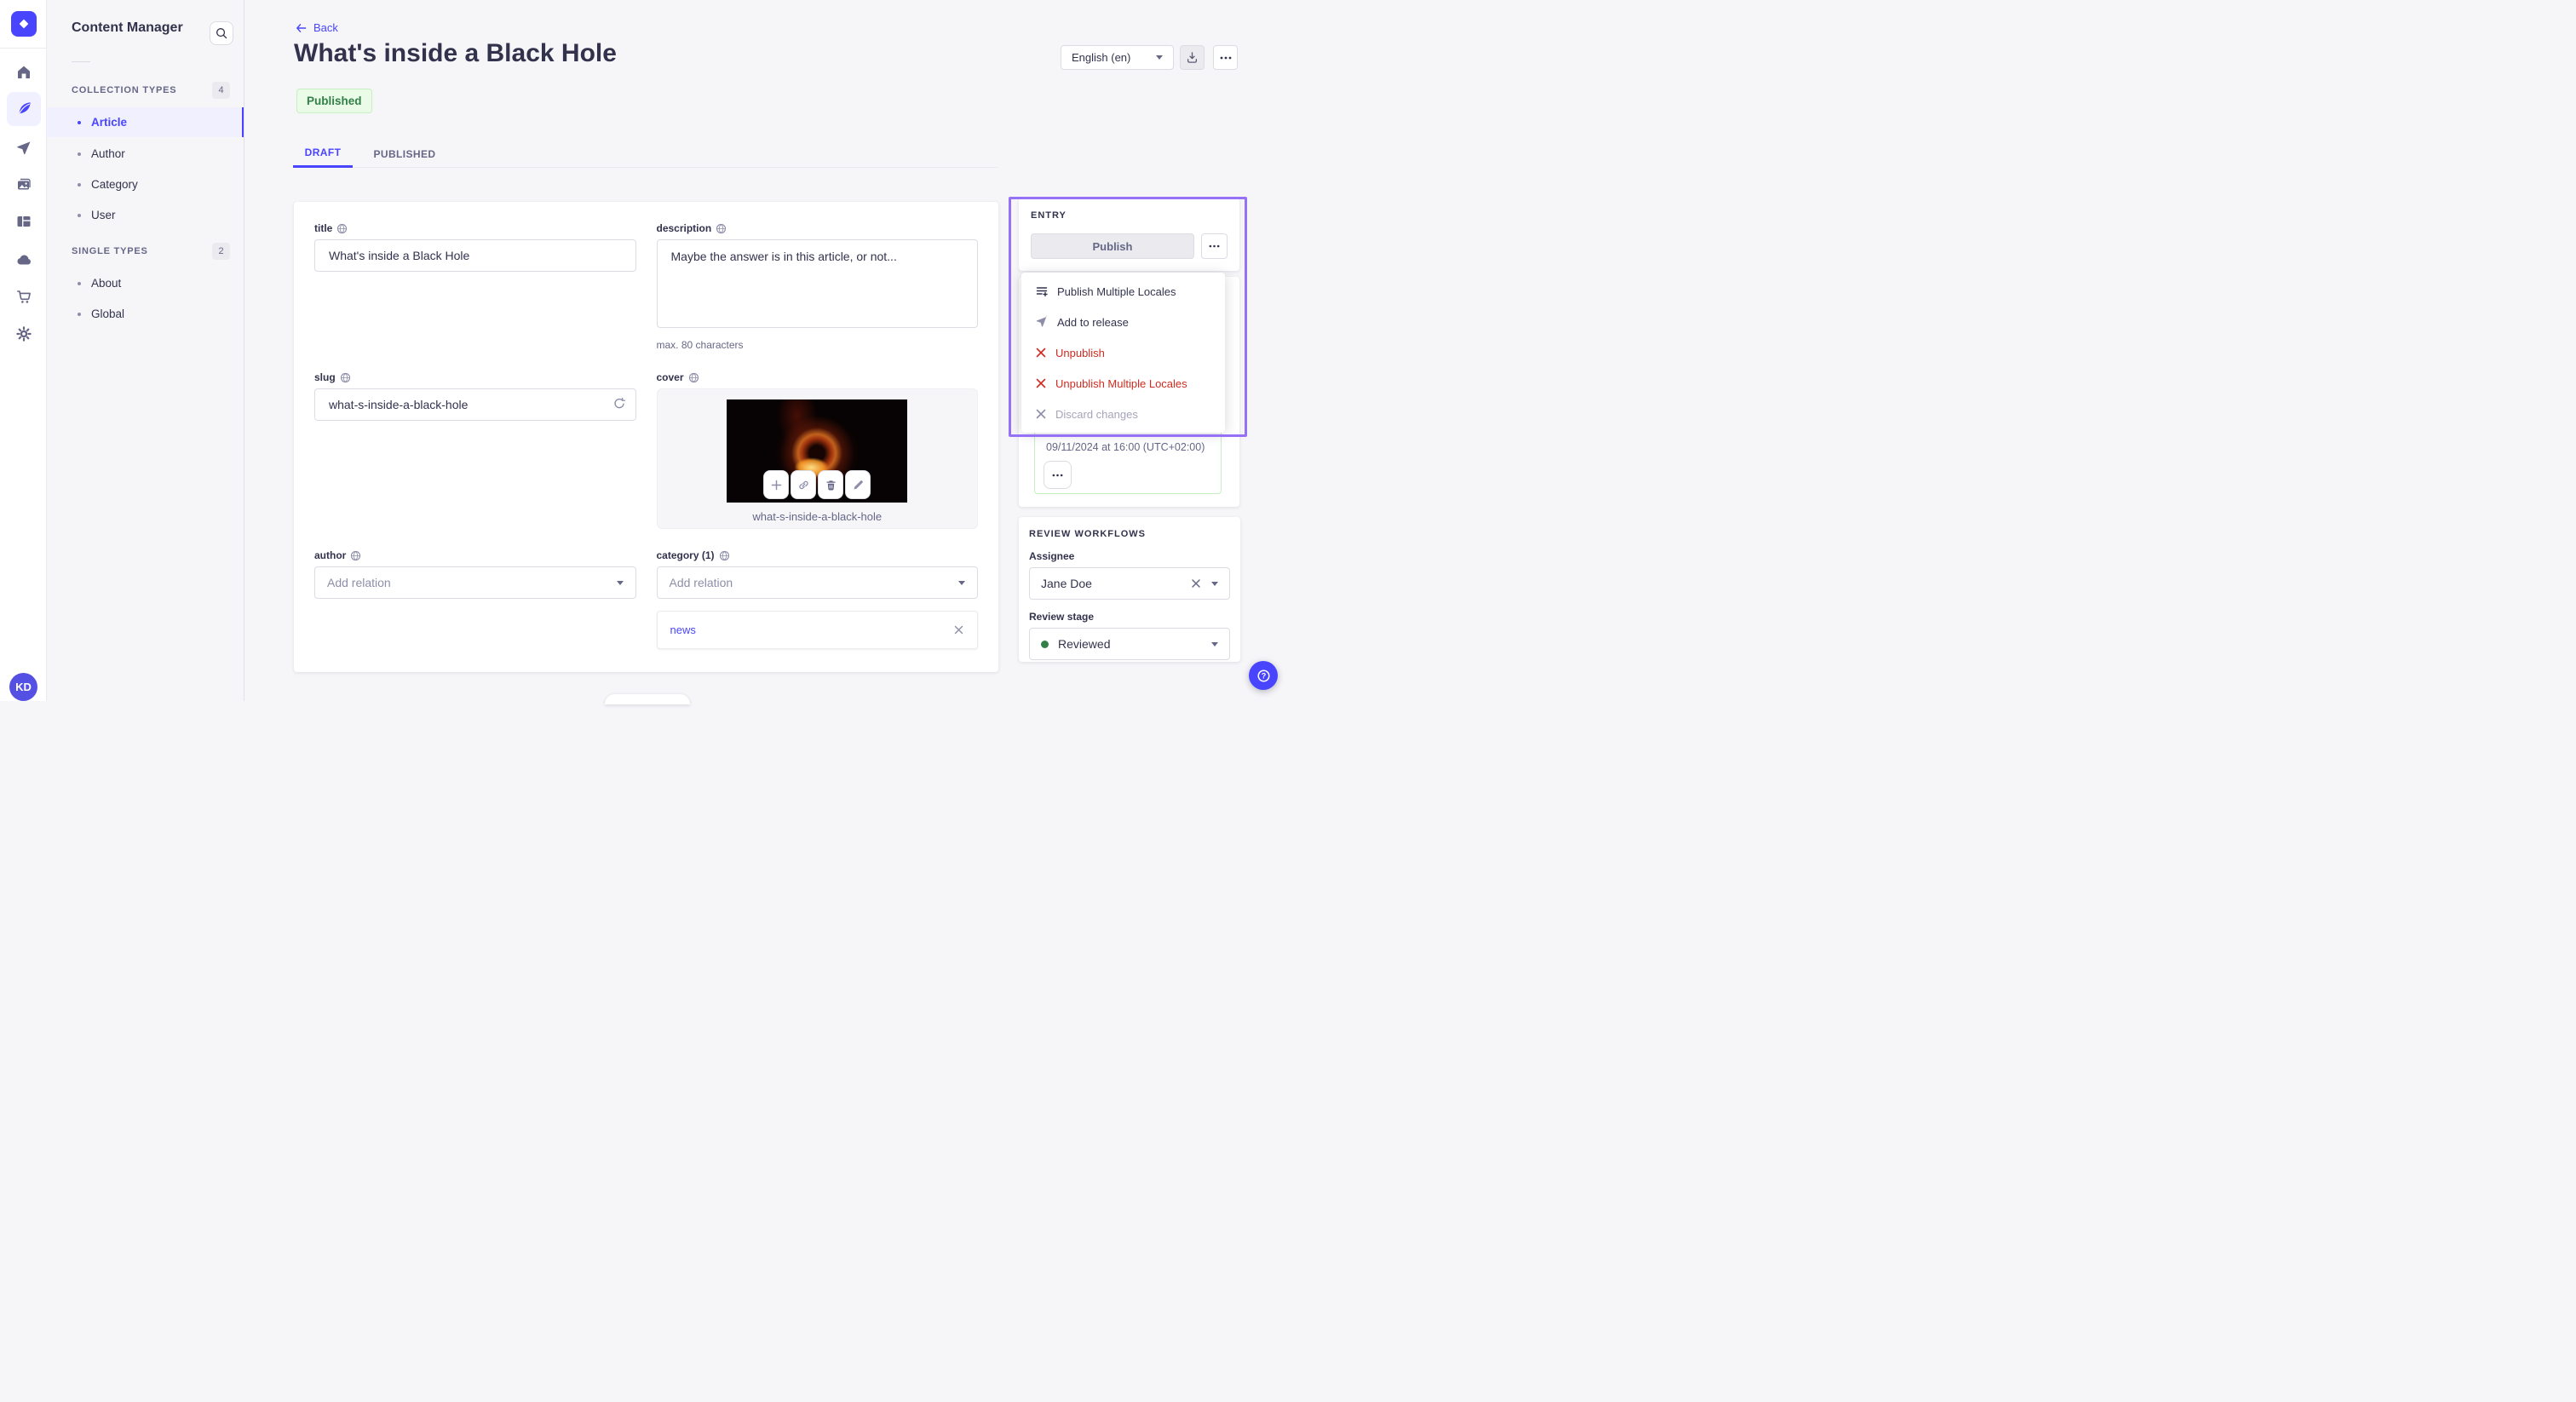 The height and width of the screenshot is (1402, 2576). Describe the element at coordinates (221, 90) in the screenshot. I see `section-count-badge: 4` at that location.